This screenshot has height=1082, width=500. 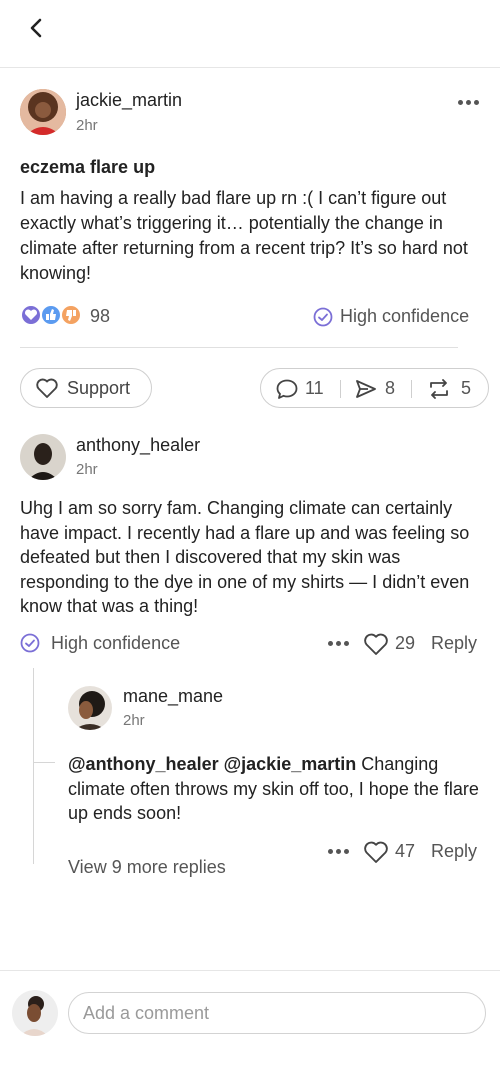 I want to click on reply-time: 2hr, so click(x=134, y=720).